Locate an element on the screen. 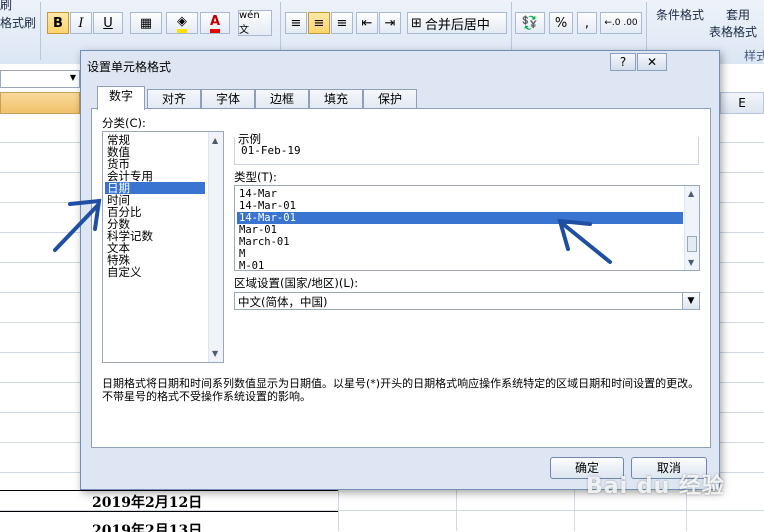 This screenshot has width=764, height=532. annotation-arrows is located at coordinates (332, 231).